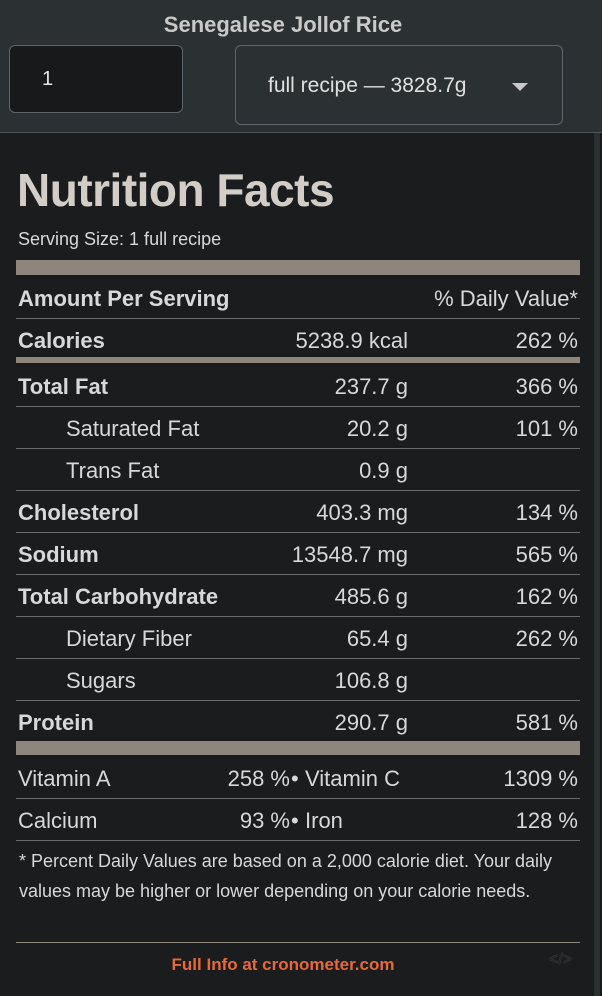 This screenshot has height=996, width=602. Describe the element at coordinates (351, 340) in the screenshot. I see `calories-amount: 5238.9 kcal` at that location.